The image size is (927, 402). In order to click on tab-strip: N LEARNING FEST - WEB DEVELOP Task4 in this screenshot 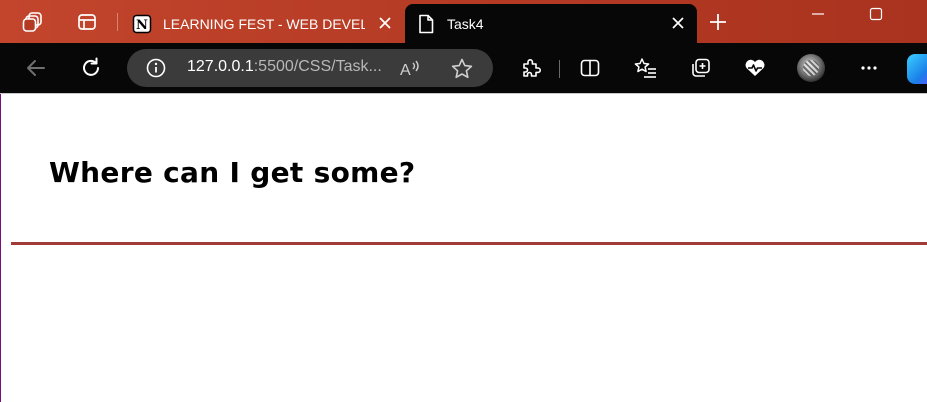, I will do `click(463, 21)`.